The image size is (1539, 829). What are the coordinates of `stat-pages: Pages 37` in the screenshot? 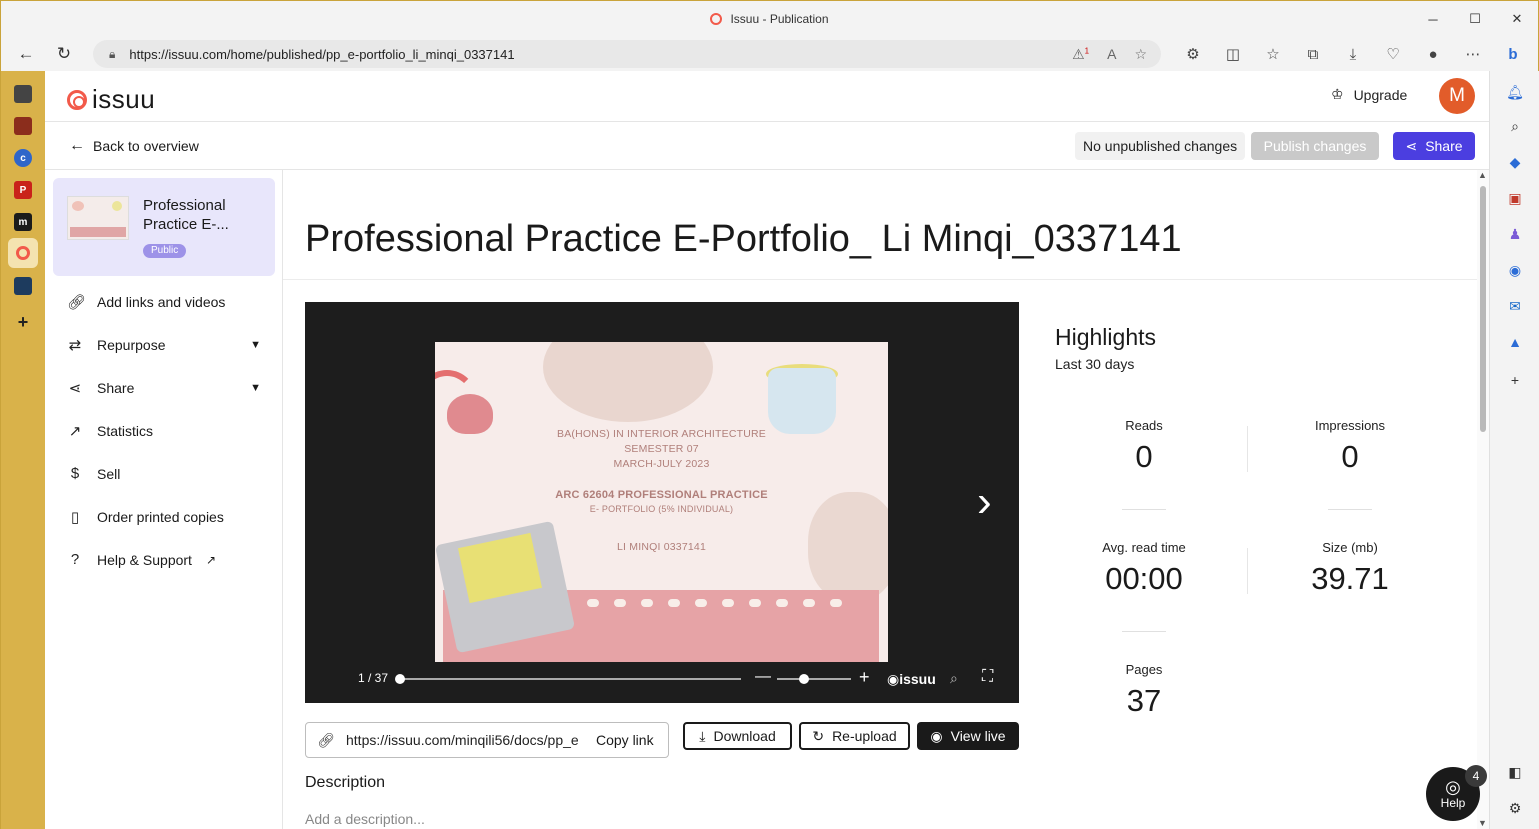 It's located at (1144, 690).